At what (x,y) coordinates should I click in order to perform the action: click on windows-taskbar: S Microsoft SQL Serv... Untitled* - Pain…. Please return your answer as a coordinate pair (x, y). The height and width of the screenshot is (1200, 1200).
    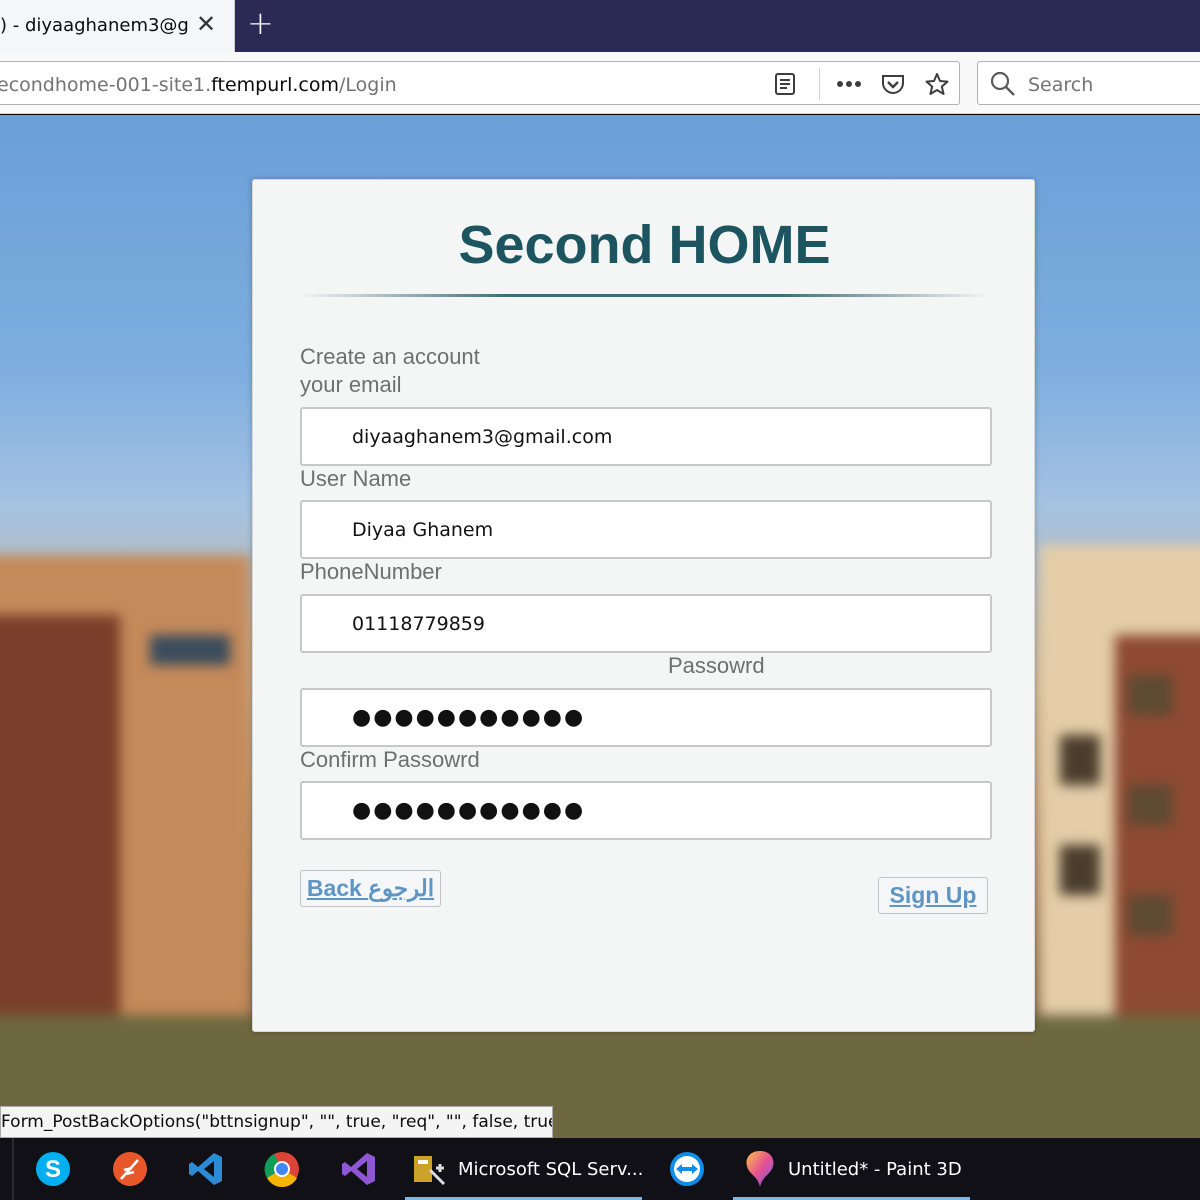
    Looking at the image, I should click on (600, 1169).